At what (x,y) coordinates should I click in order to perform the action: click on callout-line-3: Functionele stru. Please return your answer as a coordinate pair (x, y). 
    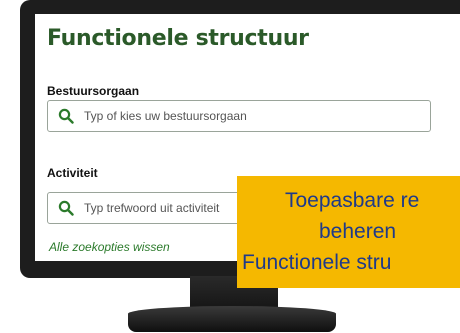
    Looking at the image, I should click on (317, 262).